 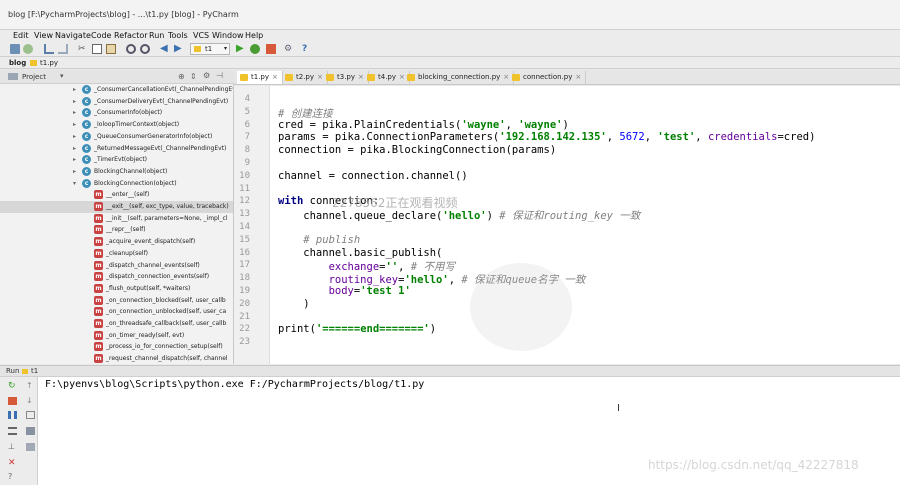 What do you see at coordinates (116, 301) in the screenshot?
I see `tree-item: m _on_connection_blocked(self, user_callb` at bounding box center [116, 301].